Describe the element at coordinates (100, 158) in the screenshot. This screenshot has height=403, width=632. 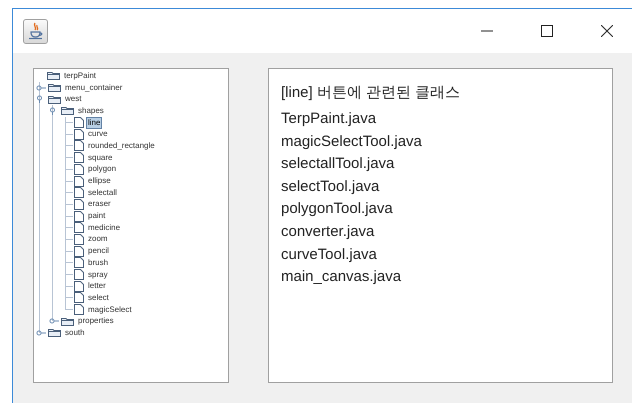
I see `tree-item: square` at that location.